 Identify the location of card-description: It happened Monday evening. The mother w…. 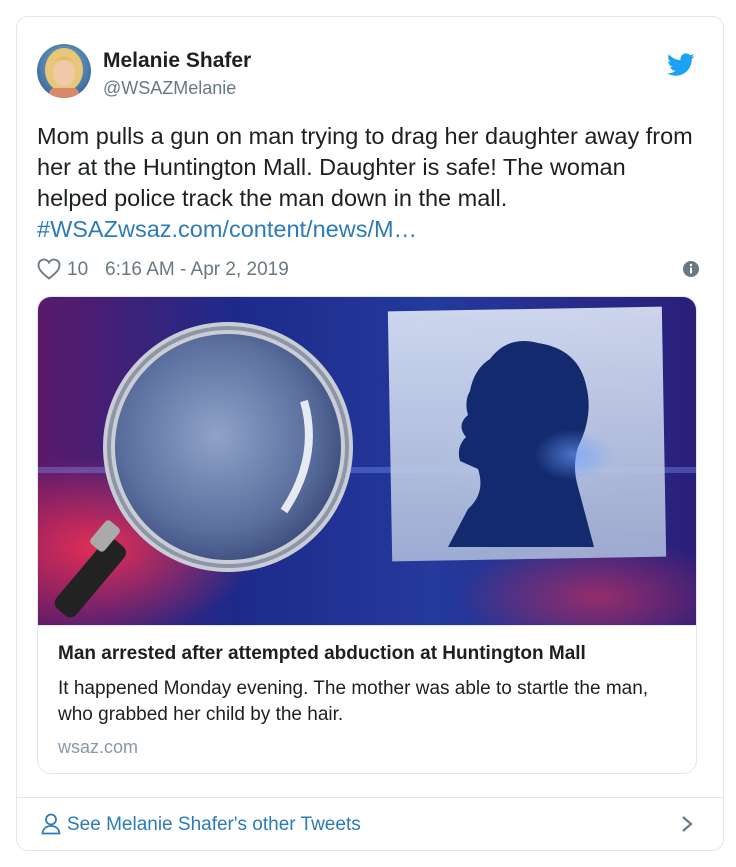
(353, 701).